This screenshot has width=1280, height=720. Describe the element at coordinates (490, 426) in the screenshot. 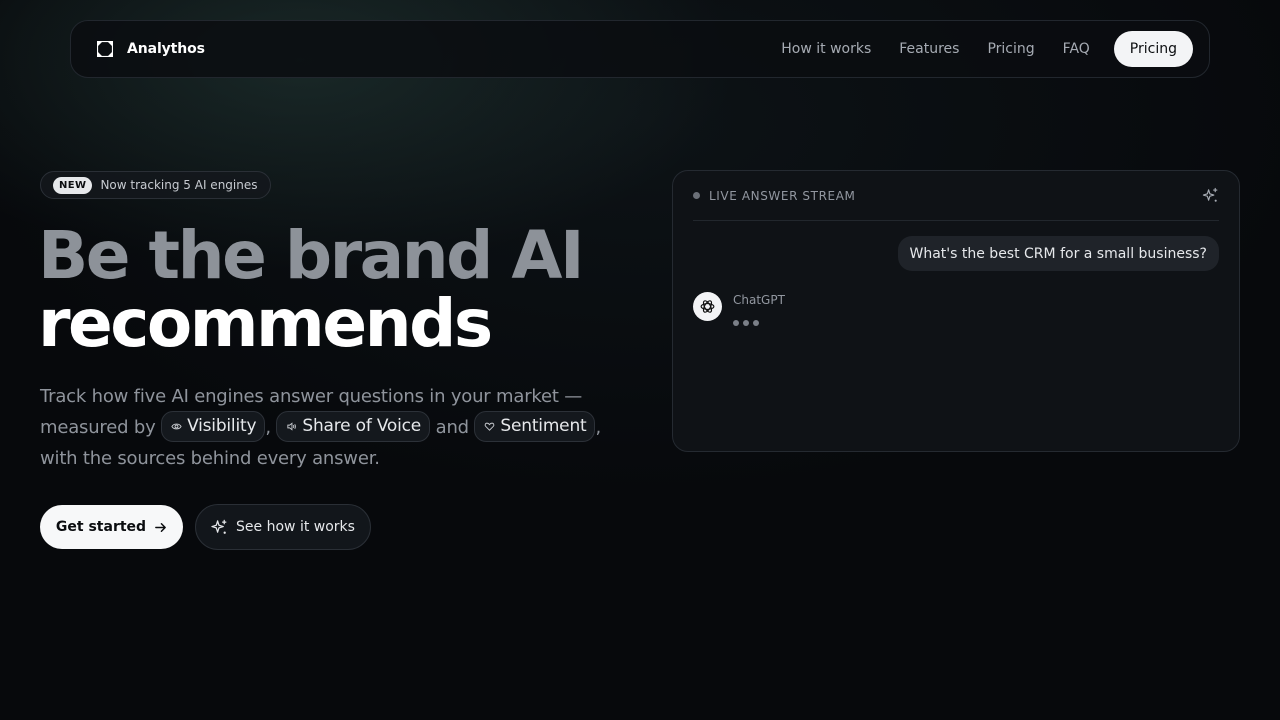

I see `heart-icon` at that location.